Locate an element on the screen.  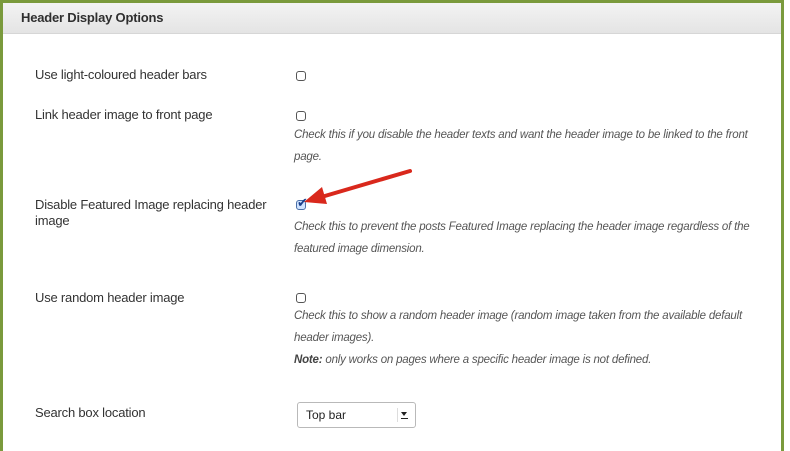
link-header-image-checkbox is located at coordinates (301, 116).